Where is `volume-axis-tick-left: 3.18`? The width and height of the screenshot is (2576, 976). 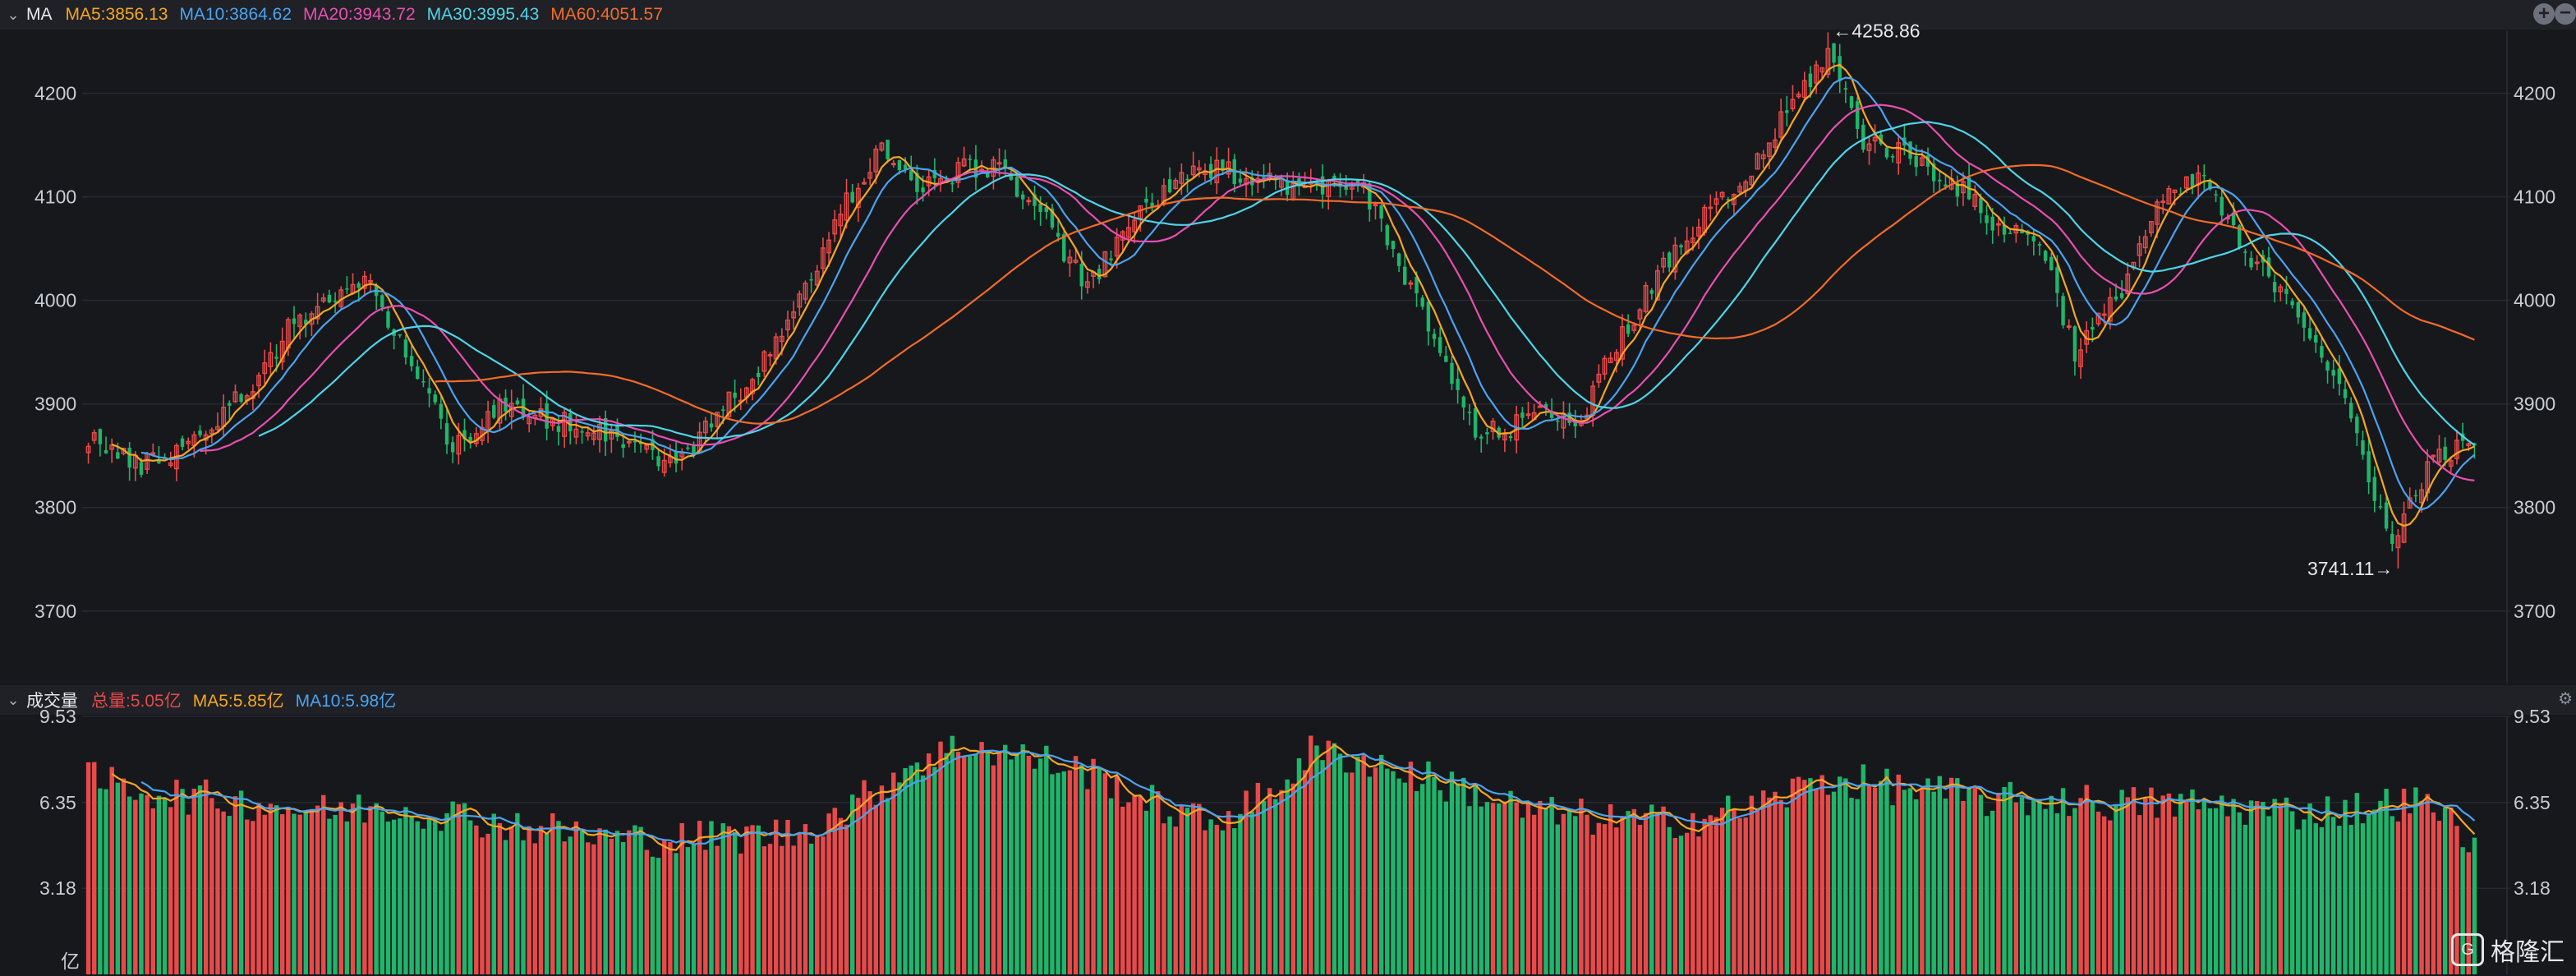 volume-axis-tick-left: 3.18 is located at coordinates (57, 888).